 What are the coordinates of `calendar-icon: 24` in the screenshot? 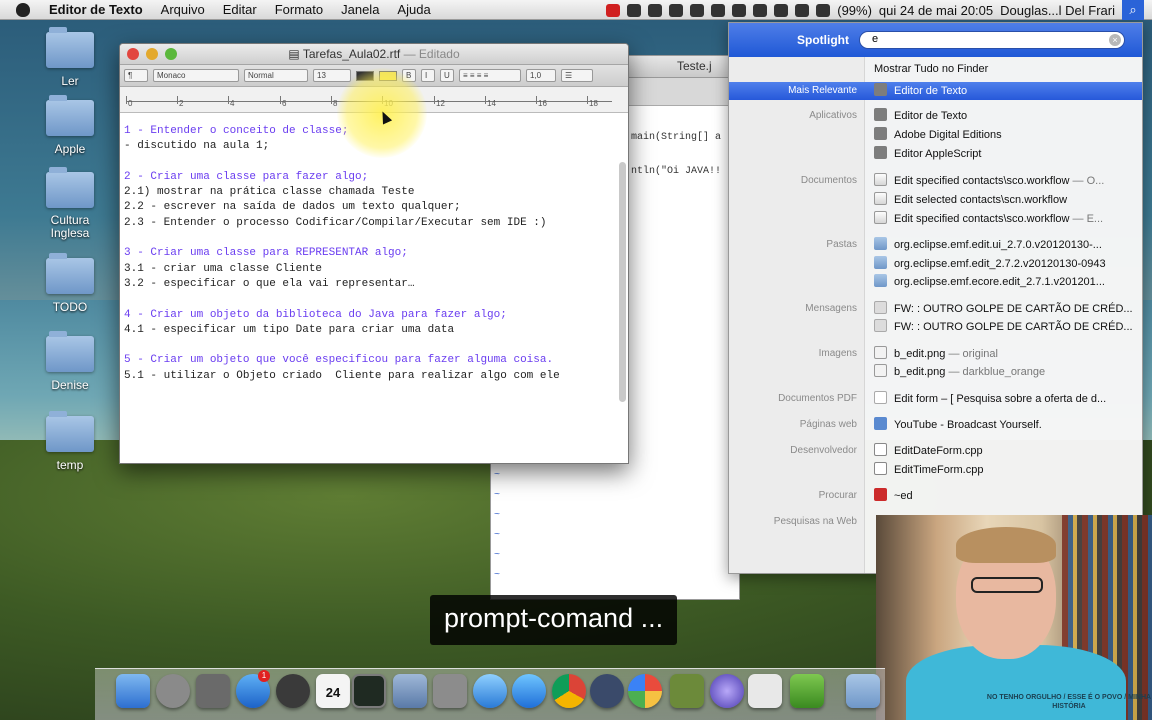 It's located at (333, 691).